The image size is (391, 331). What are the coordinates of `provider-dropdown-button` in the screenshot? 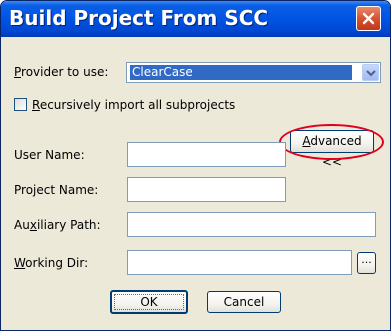 It's located at (370, 72).